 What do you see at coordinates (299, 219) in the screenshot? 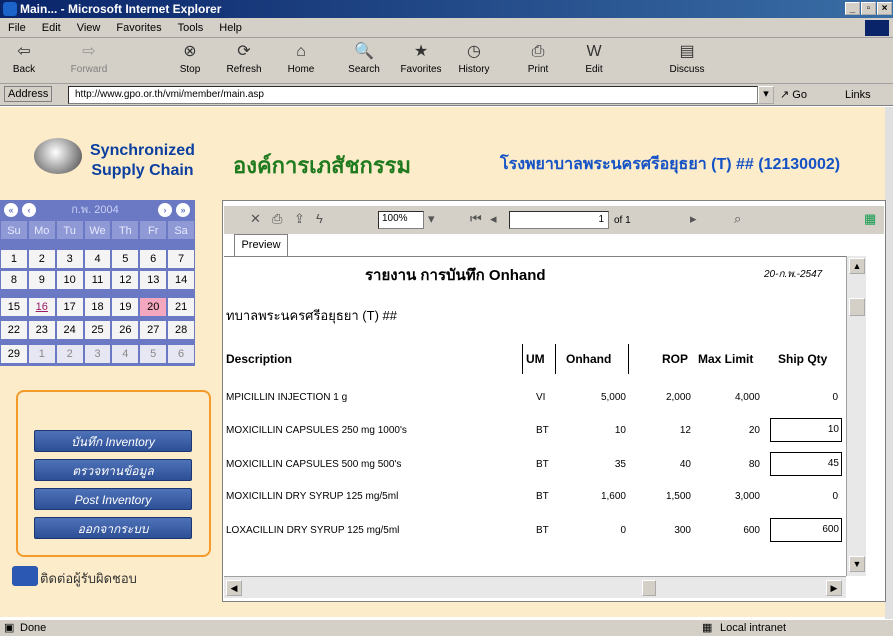
I see `export-icon: ⇪` at bounding box center [299, 219].